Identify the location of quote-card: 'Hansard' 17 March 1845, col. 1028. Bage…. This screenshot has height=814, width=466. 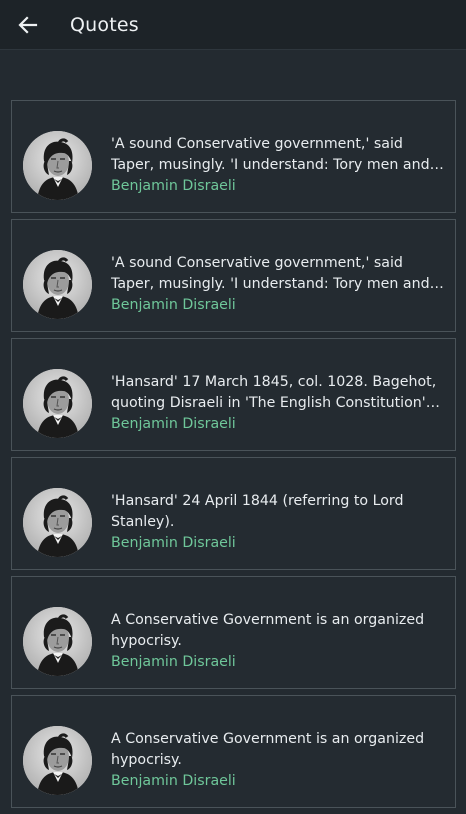
(233, 394).